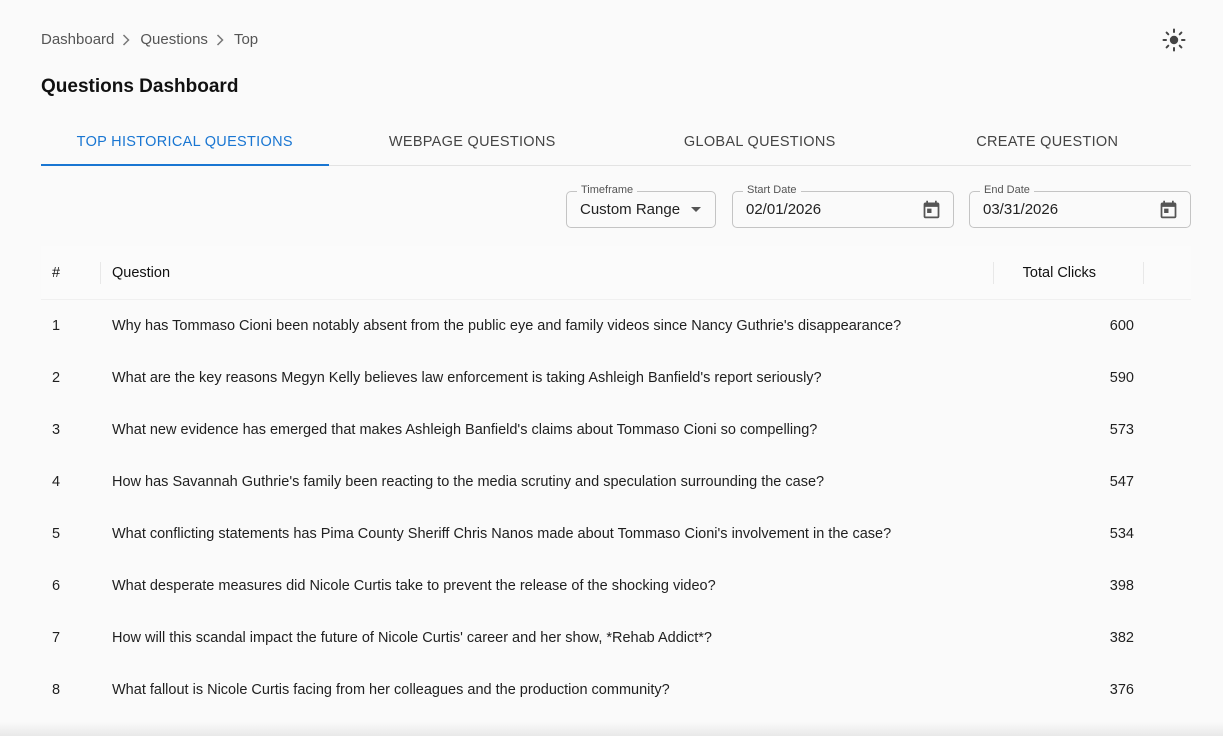  Describe the element at coordinates (473, 141) in the screenshot. I see `tab-webpage-questions: WEBPAGE QUESTIONS` at that location.